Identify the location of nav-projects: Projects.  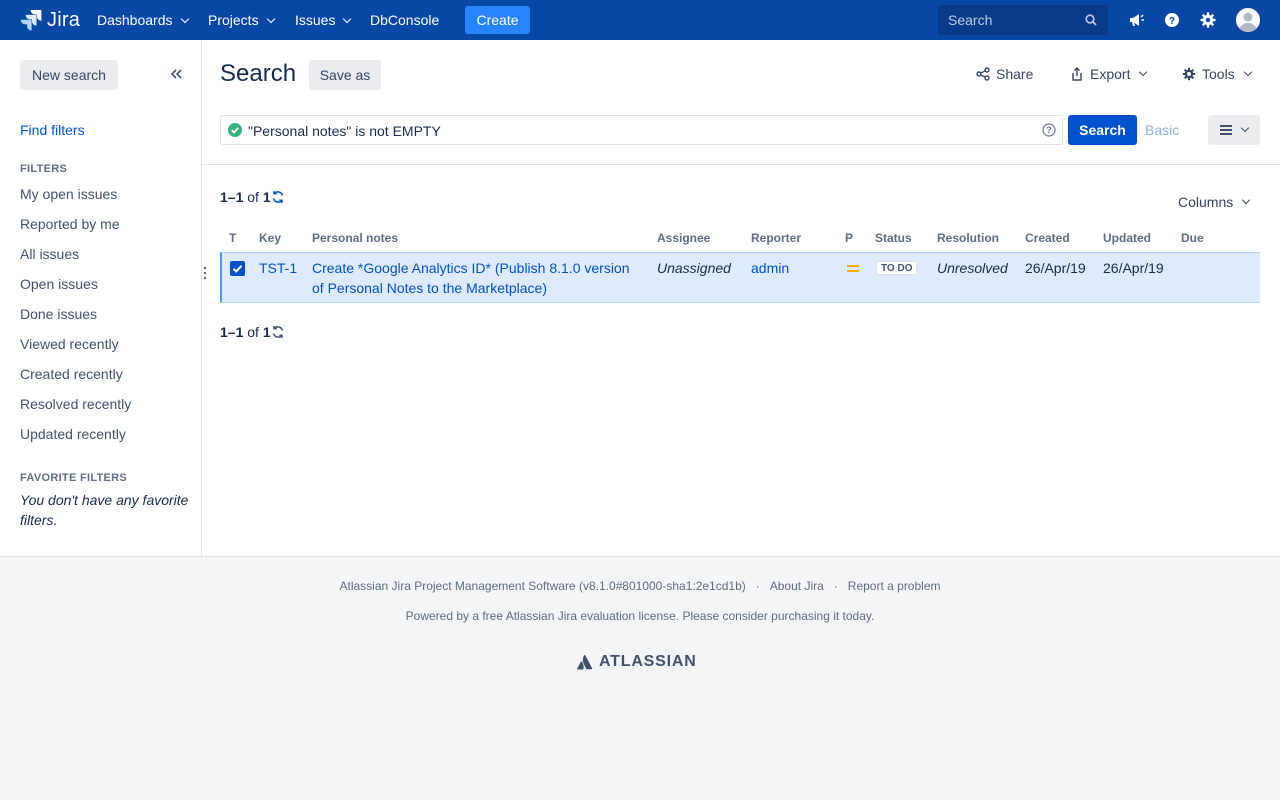
(241, 20).